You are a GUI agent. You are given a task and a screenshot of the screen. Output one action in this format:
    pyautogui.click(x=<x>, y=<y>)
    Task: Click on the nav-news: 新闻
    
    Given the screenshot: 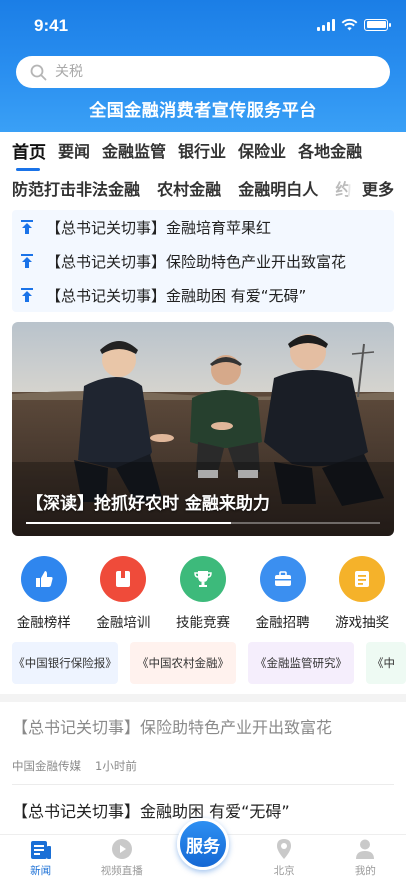 What is the action you would take?
    pyautogui.click(x=41, y=859)
    